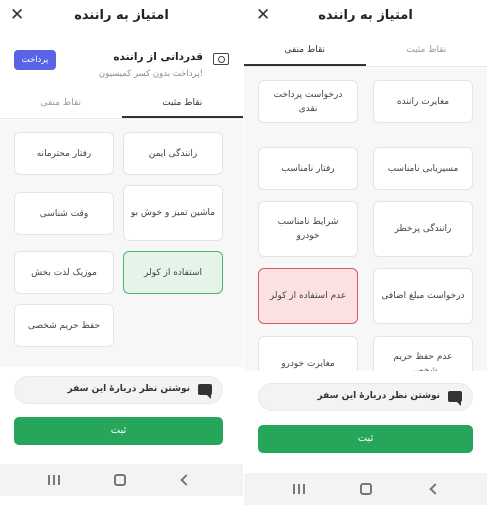 The height and width of the screenshot is (506, 499). I want to click on option-card: عدم حفظ حریم شخصی, so click(423, 353).